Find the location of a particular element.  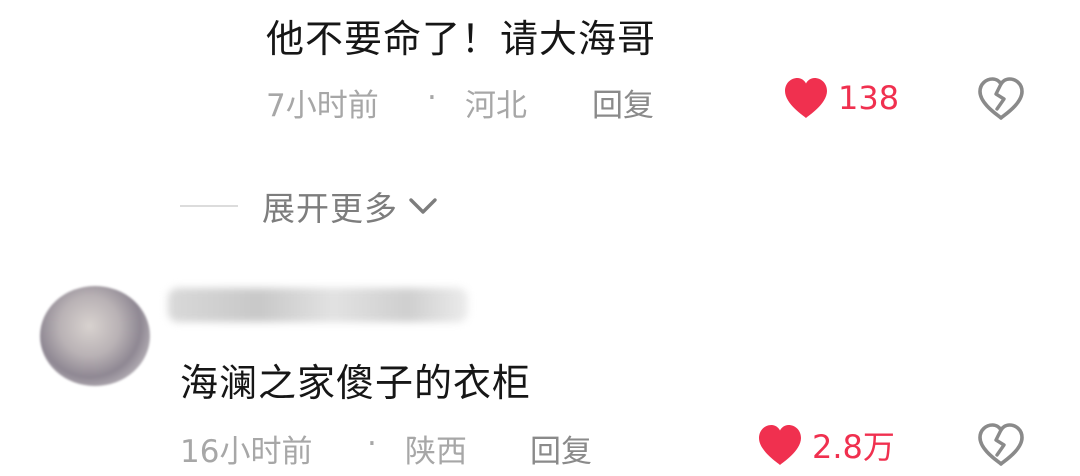

like-button: 2.8万 is located at coordinates (825, 445).